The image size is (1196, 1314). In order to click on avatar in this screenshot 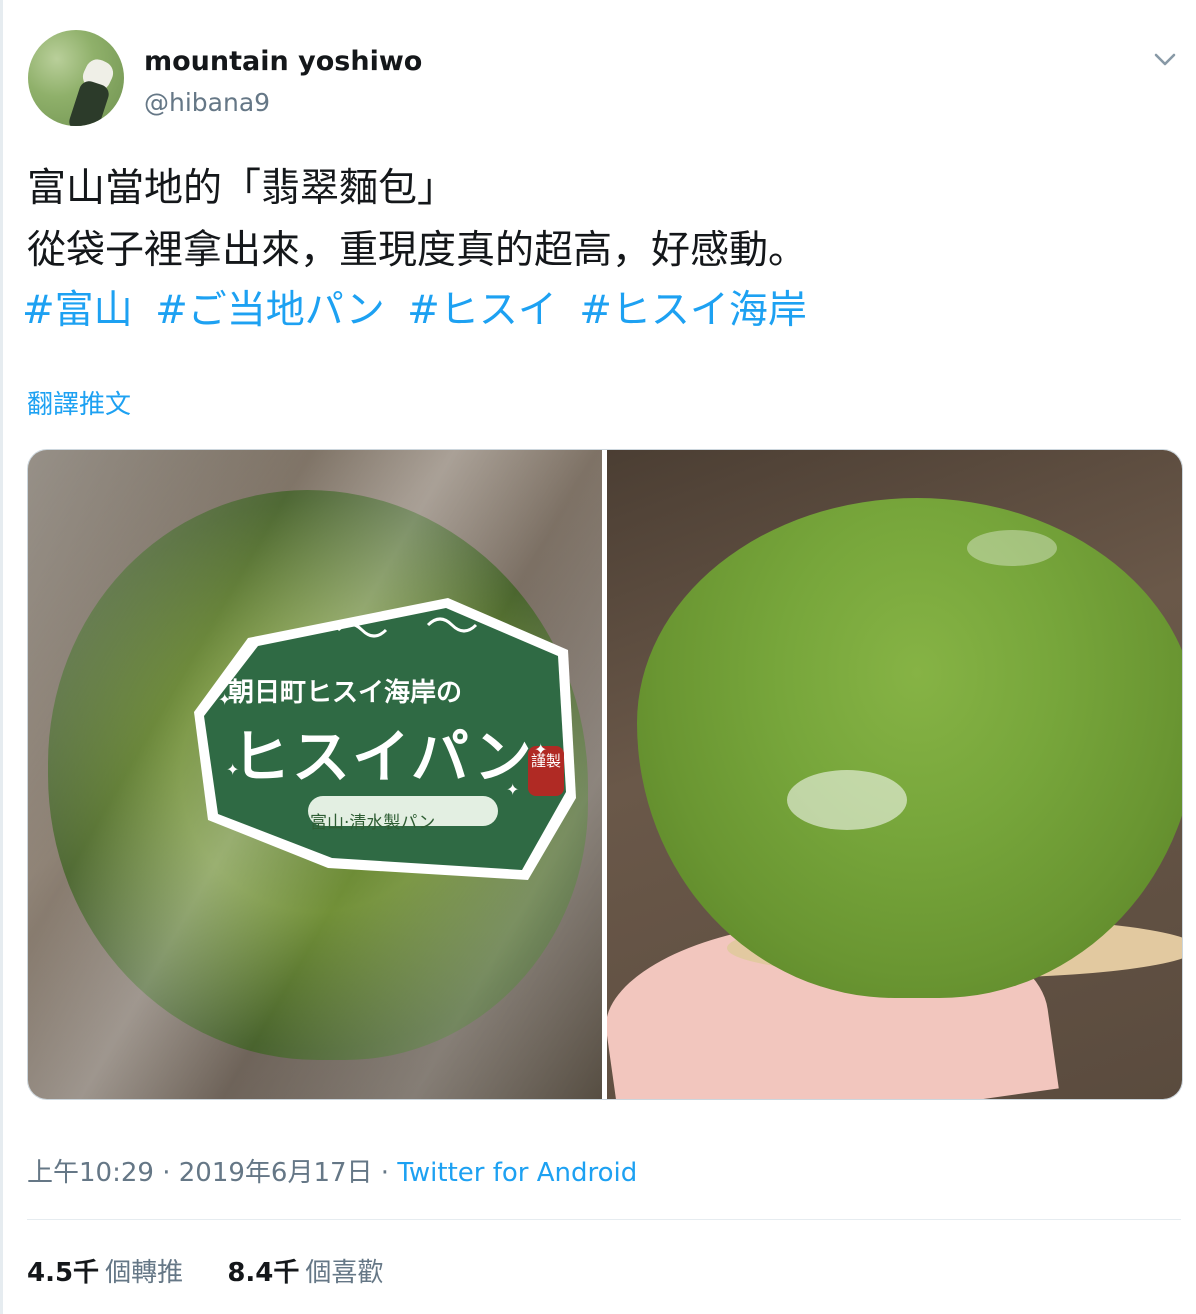, I will do `click(76, 78)`.